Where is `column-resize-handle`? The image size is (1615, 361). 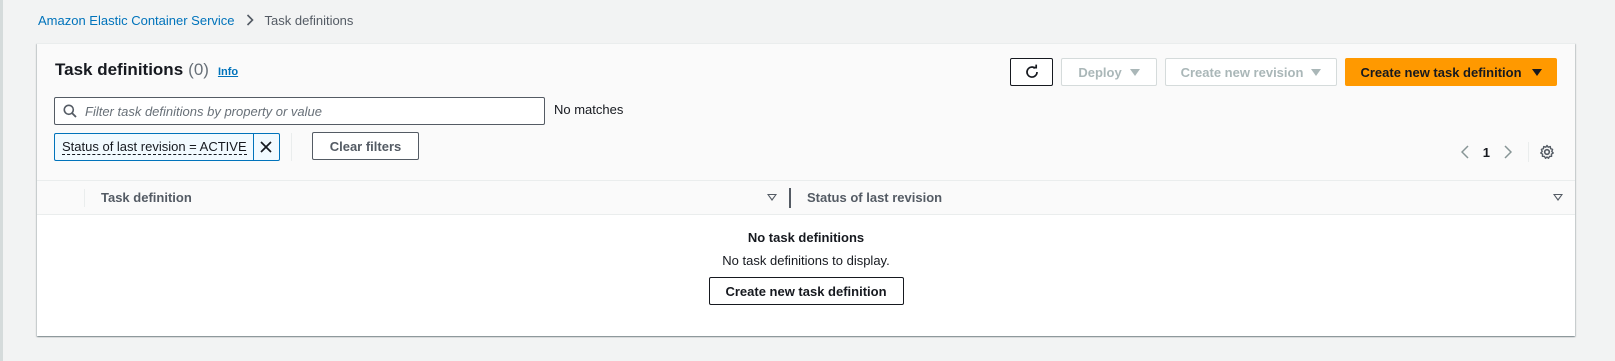
column-resize-handle is located at coordinates (790, 198).